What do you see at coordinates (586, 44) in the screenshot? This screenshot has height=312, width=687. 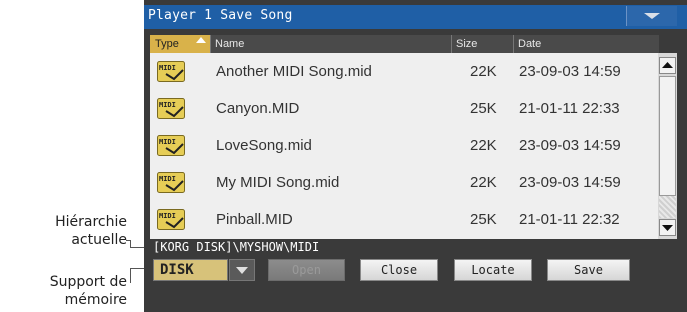 I see `column-date: Date` at bounding box center [586, 44].